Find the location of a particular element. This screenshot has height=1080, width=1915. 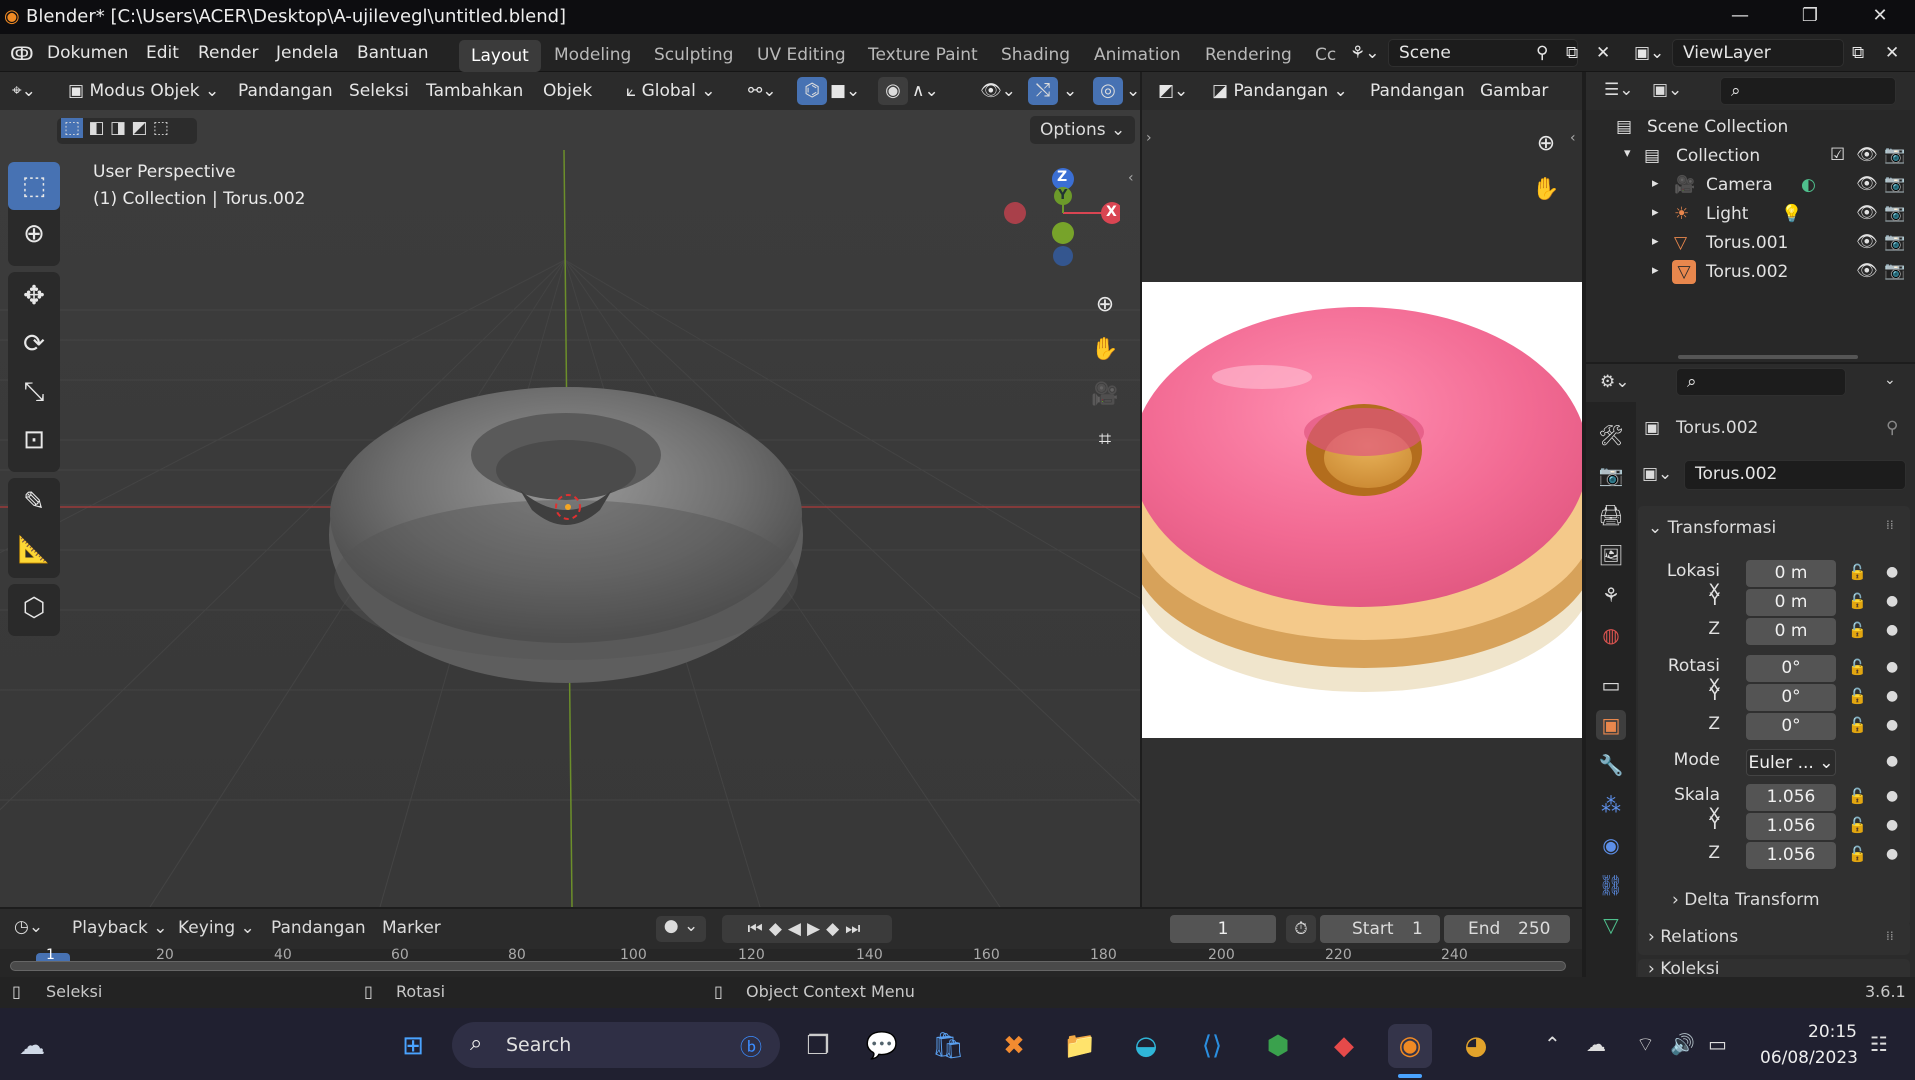

close-button: ✕ is located at coordinates (1880, 17).